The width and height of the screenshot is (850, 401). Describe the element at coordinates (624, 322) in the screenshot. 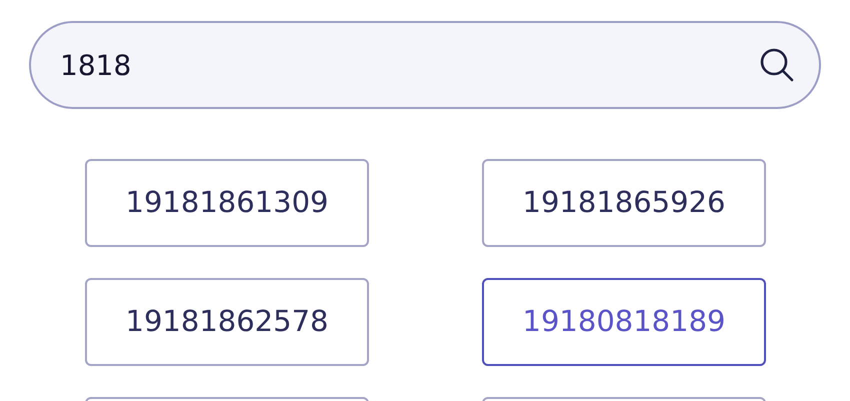

I see `number-option: 19180818189` at that location.